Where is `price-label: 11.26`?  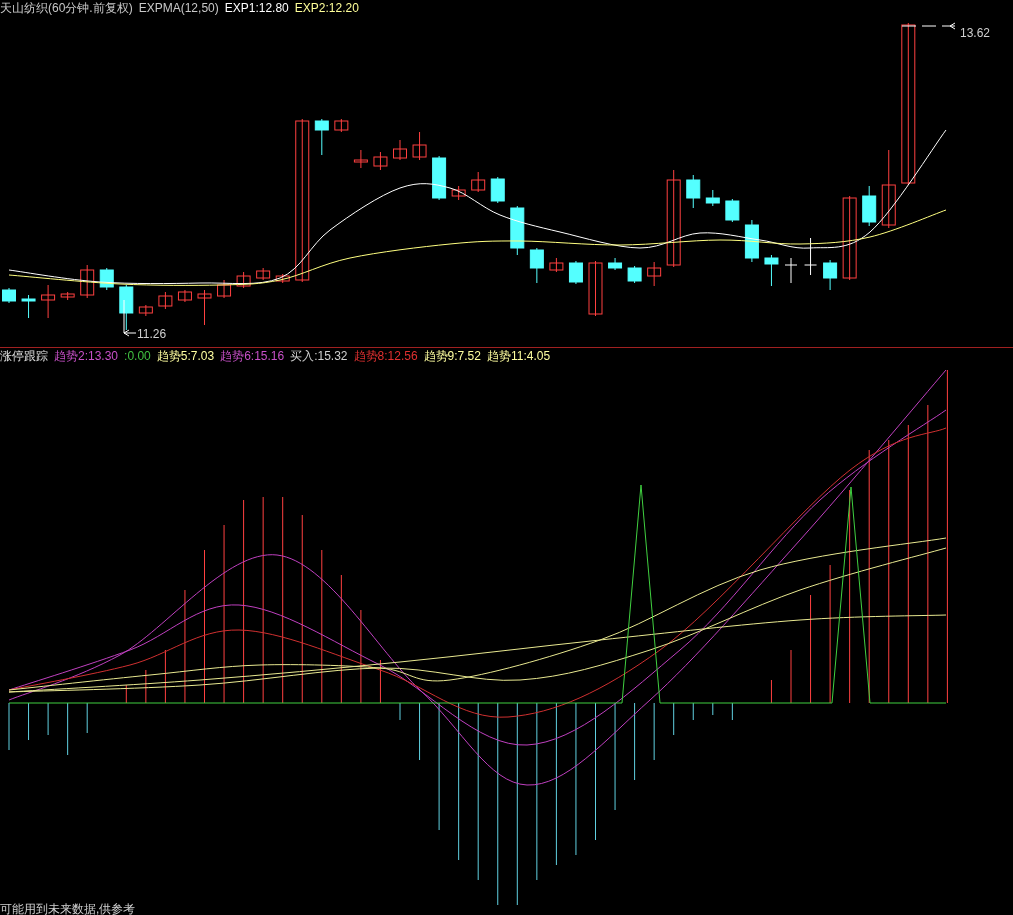
price-label: 11.26 is located at coordinates (152, 334).